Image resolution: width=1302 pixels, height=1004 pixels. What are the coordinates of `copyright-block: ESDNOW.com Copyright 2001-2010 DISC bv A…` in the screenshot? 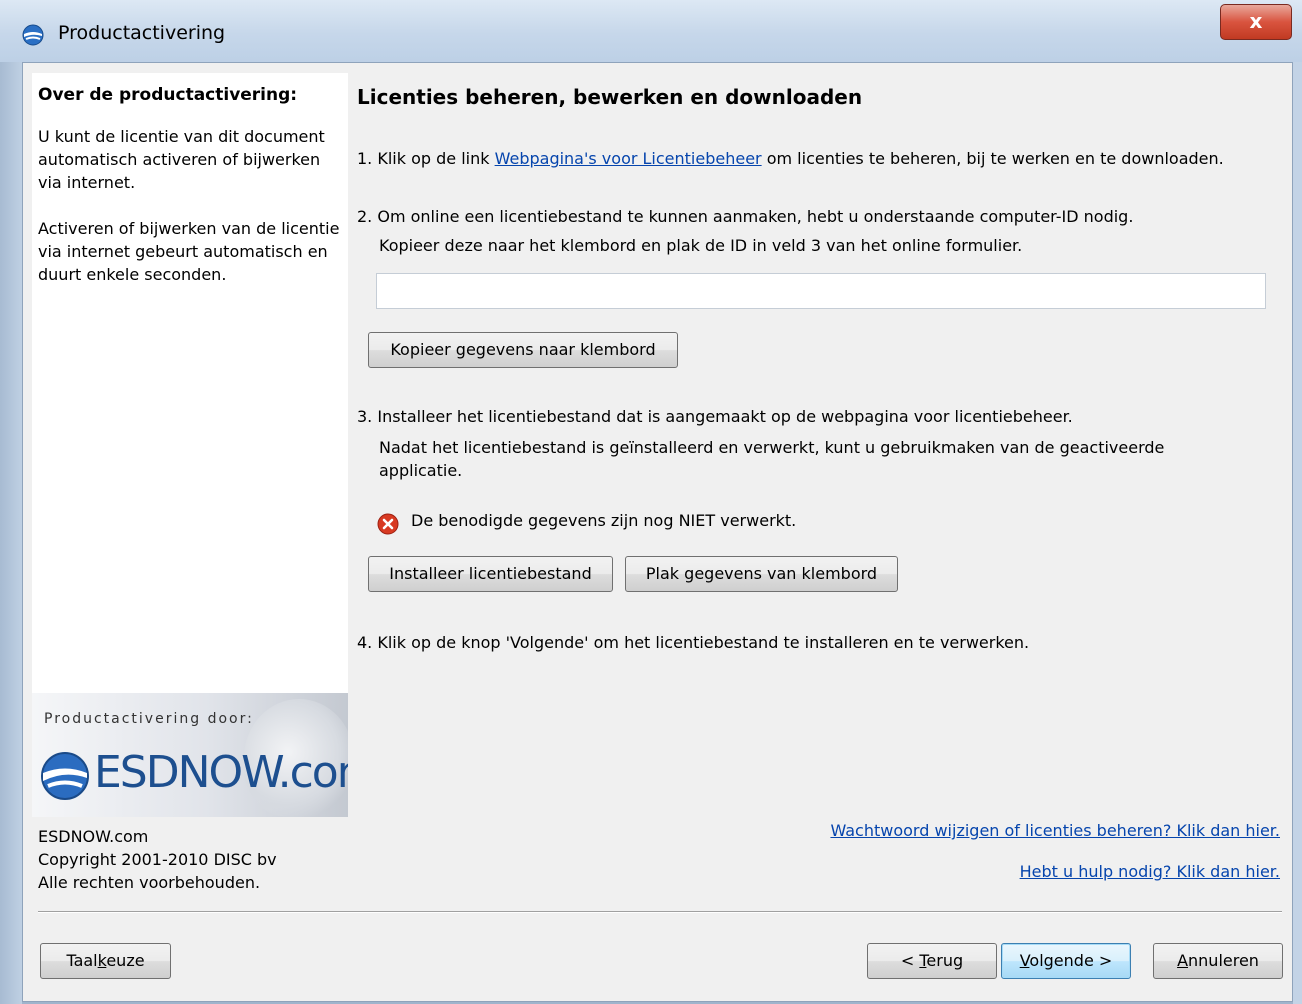 It's located at (157, 859).